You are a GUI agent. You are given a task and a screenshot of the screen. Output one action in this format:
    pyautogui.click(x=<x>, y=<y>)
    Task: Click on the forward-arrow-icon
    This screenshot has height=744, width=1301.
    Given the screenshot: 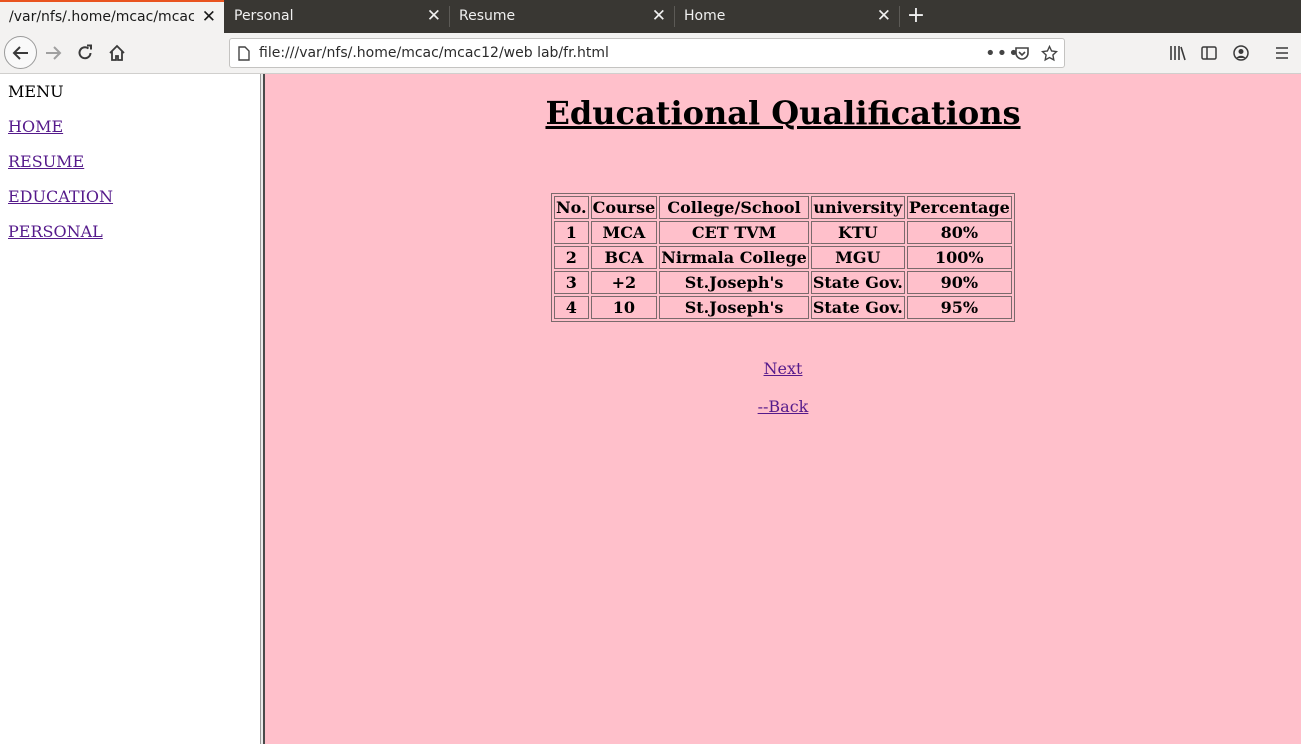 What is the action you would take?
    pyautogui.click(x=54, y=53)
    